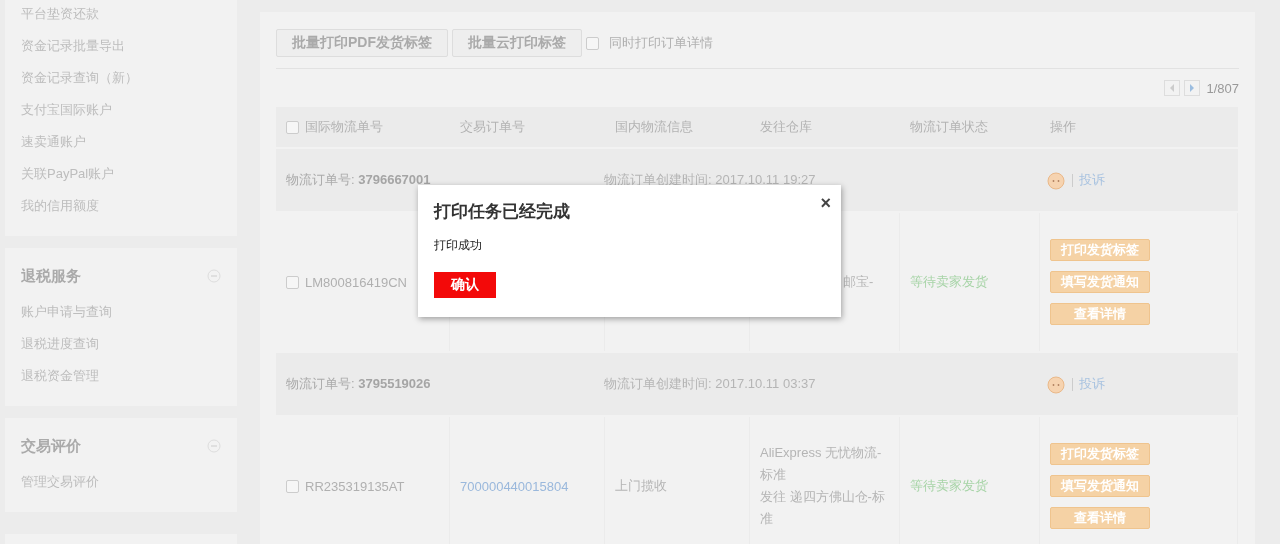 This screenshot has width=1280, height=544. I want to click on print-button: 批量打印PDF发货标签, so click(362, 43).